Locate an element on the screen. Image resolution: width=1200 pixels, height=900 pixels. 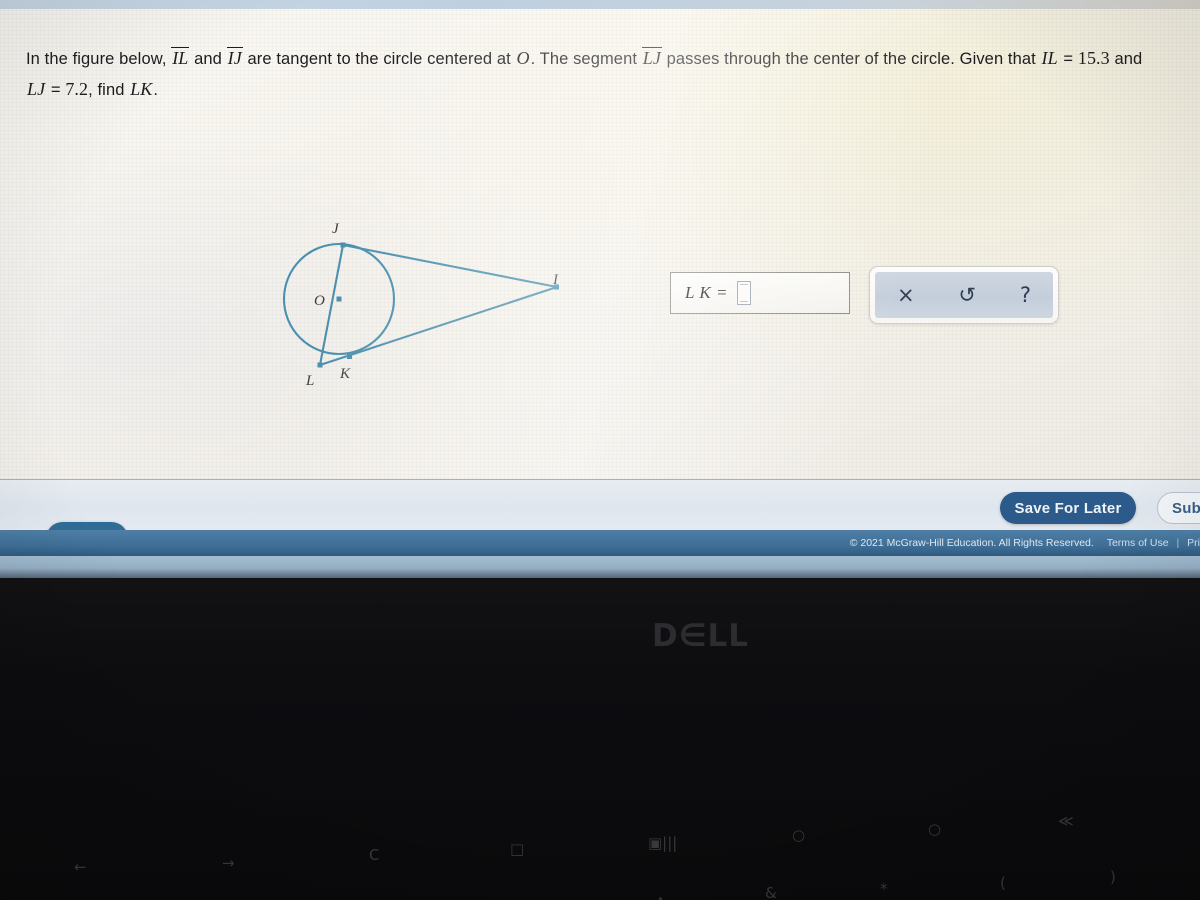
point-j is located at coordinates (343, 245).